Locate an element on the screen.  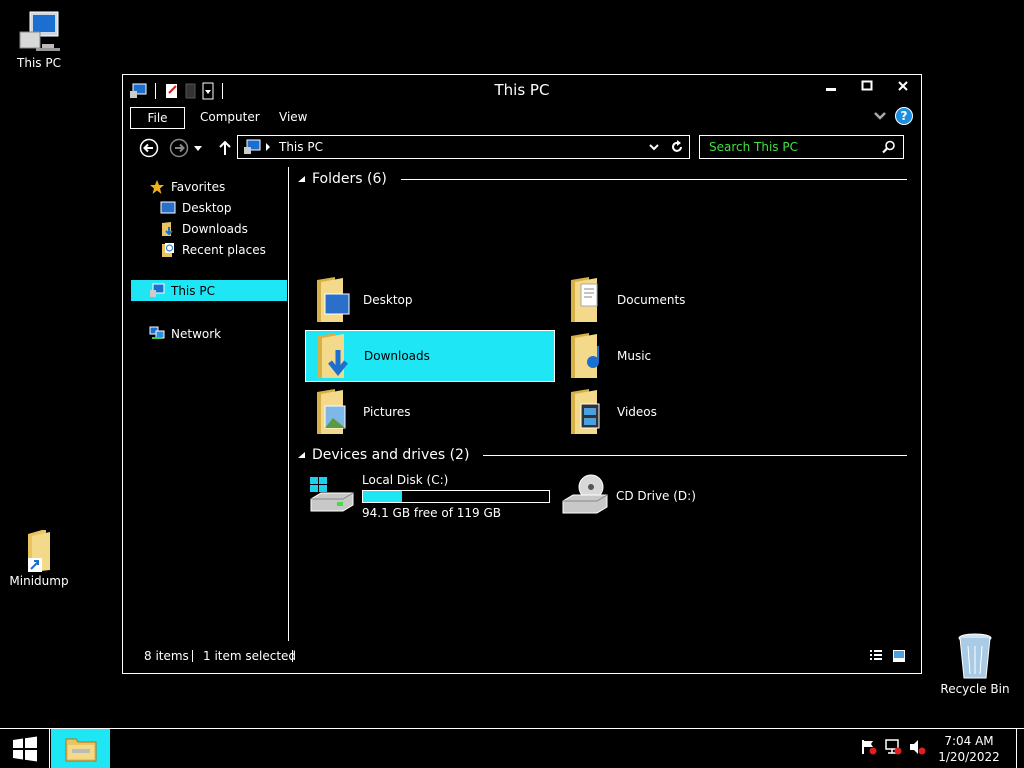
caret-down-icon is located at coordinates (198, 148).